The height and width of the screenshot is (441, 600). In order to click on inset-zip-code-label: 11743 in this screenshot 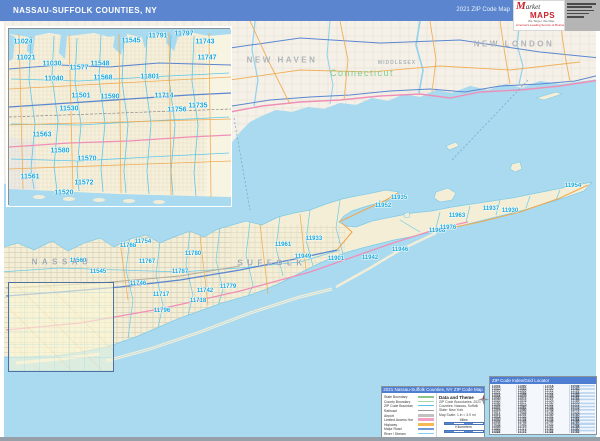, I will do `click(205, 42)`.